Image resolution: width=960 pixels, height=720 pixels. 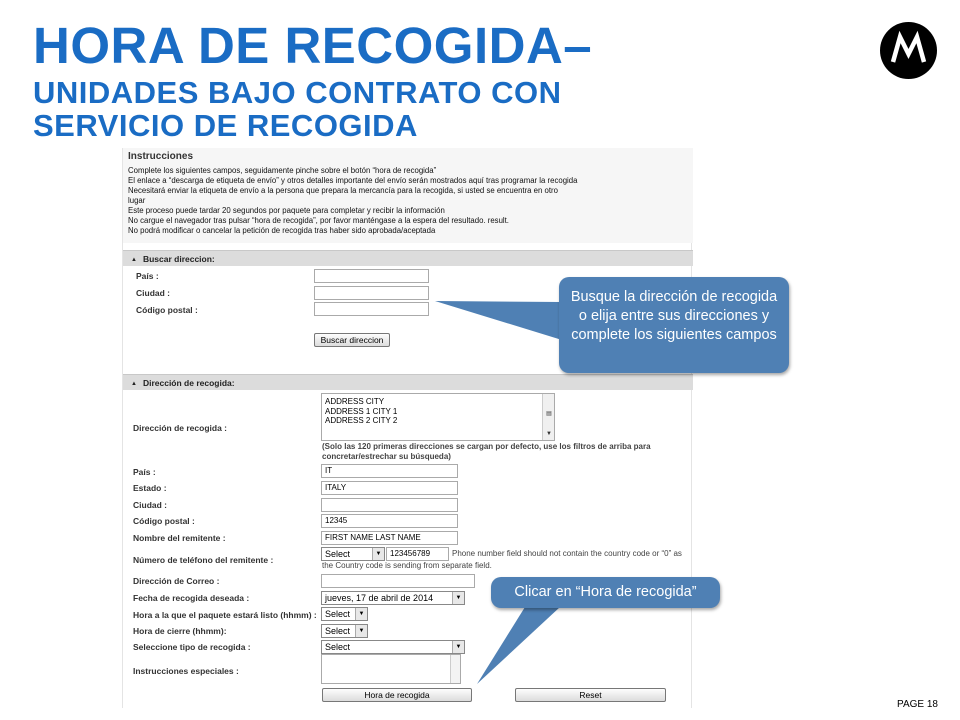 I want to click on page-number: PAGE 18, so click(x=917, y=704).